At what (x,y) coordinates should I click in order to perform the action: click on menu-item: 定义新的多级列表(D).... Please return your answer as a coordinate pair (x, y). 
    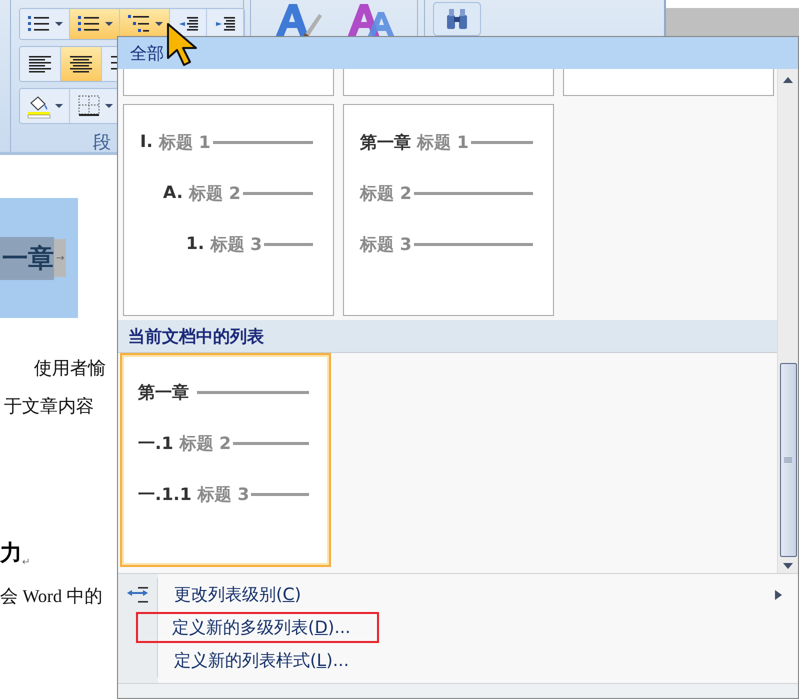
    Looking at the image, I should click on (261, 628).